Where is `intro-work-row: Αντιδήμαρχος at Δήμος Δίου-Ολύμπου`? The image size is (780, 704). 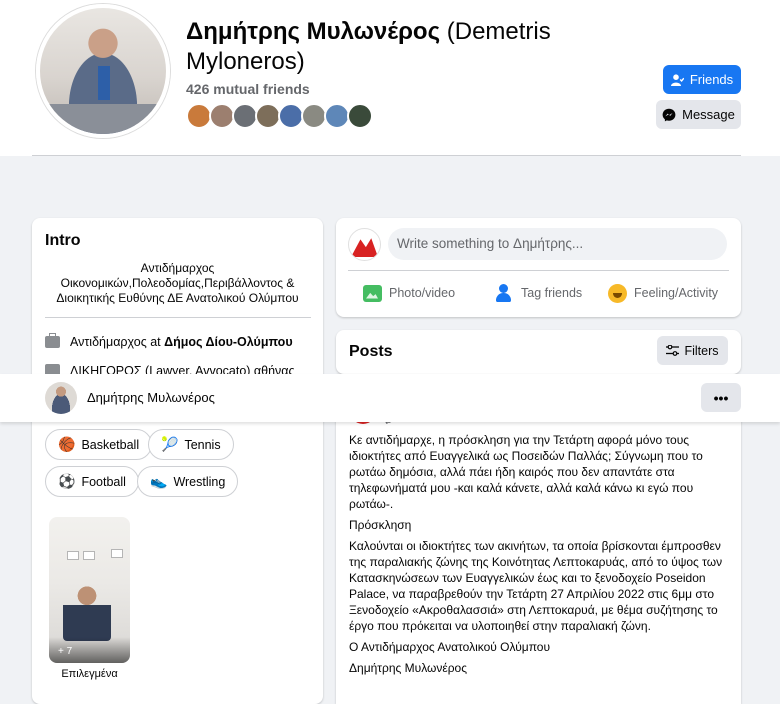
intro-work-row: Αντιδήμαρχος at Δήμος Δίου-Ολύμπου is located at coordinates (180, 341).